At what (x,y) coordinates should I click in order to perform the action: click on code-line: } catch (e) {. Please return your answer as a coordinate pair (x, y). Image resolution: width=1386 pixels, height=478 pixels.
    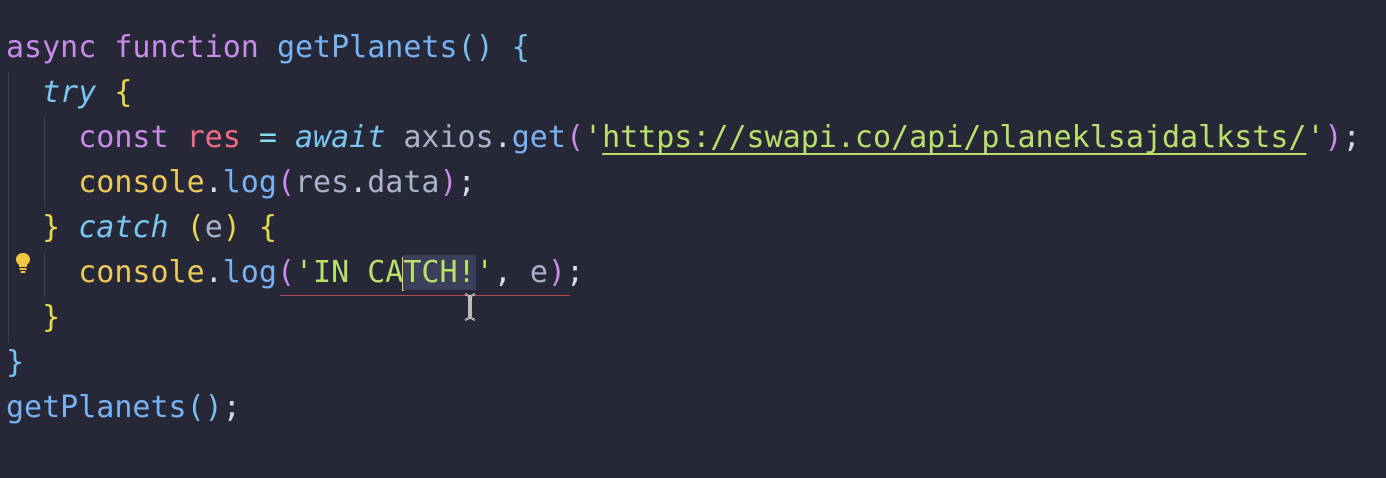
    Looking at the image, I should click on (141, 227).